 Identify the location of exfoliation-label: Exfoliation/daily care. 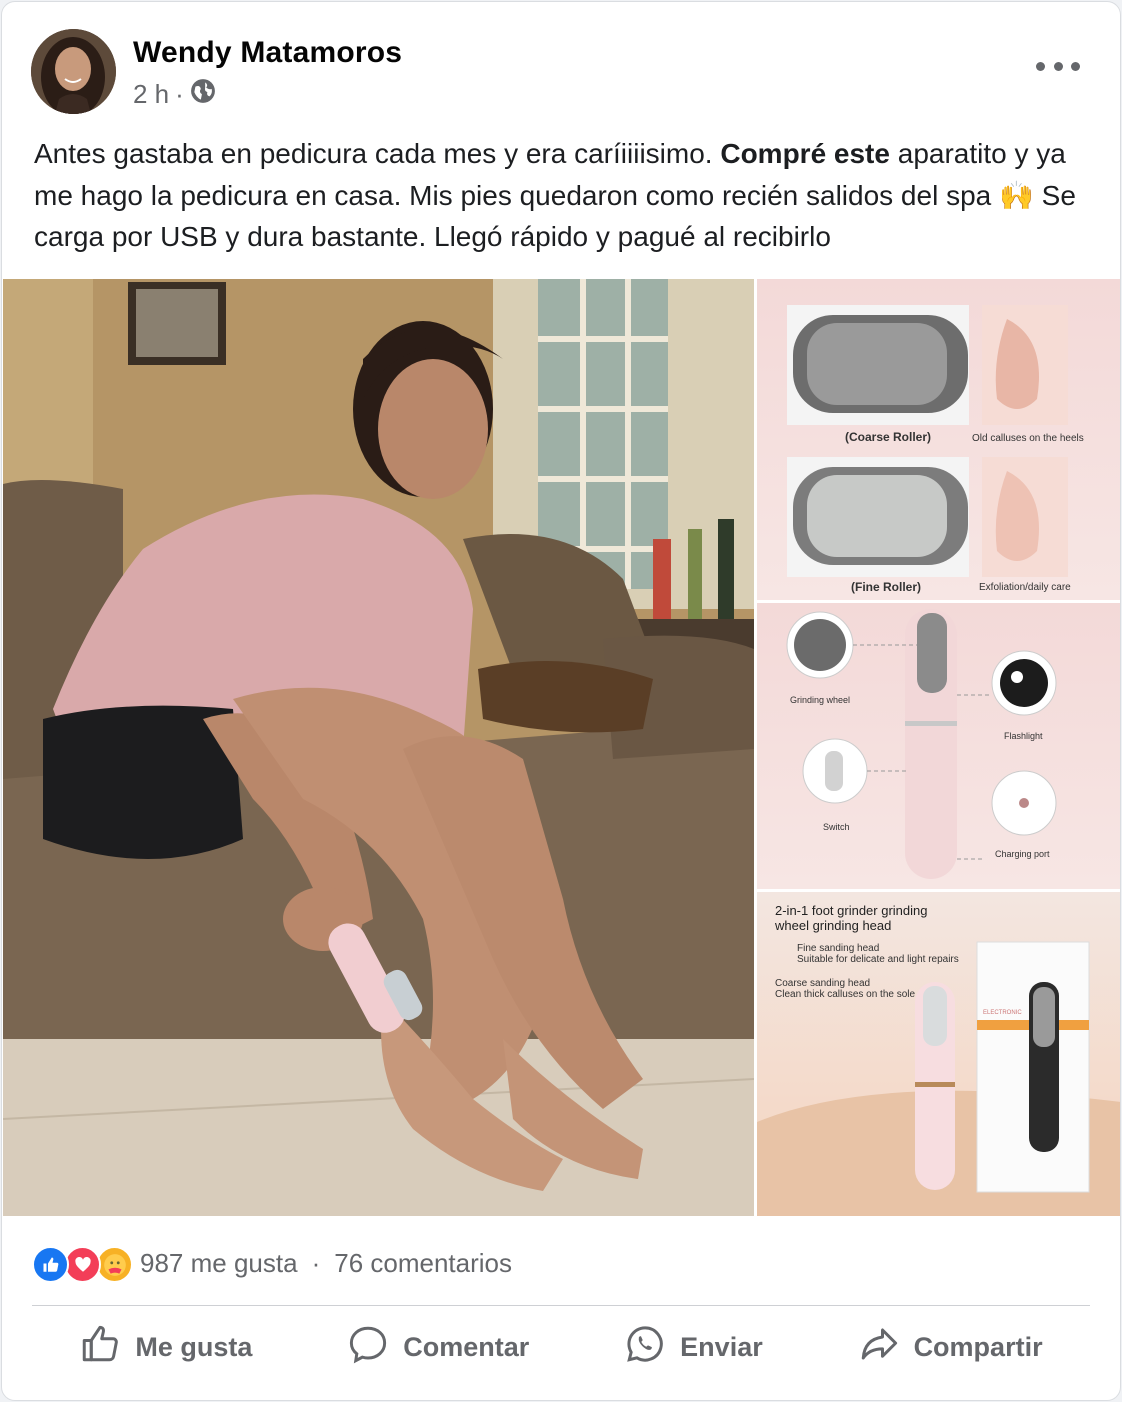
(1025, 587).